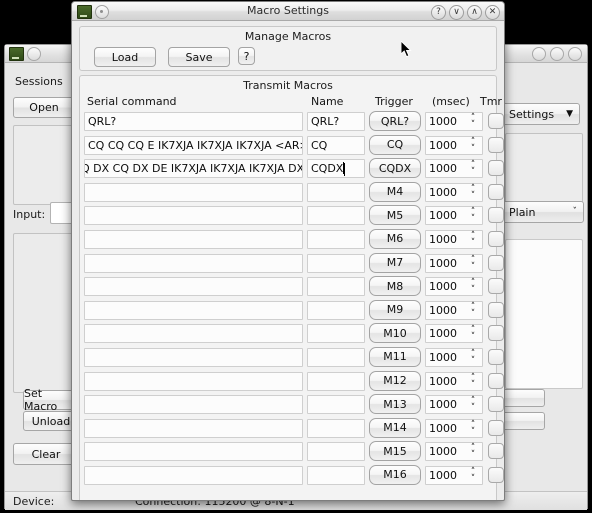 The height and width of the screenshot is (513, 592). Describe the element at coordinates (438, 12) in the screenshot. I see `help-icon: ?` at that location.